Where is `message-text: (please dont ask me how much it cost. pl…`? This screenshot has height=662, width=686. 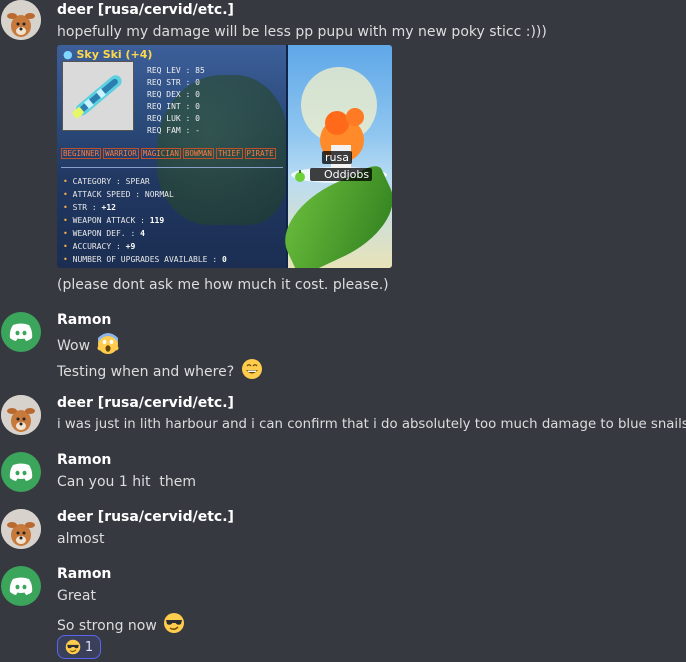 message-text: (please dont ask me how much it cost. pl… is located at coordinates (223, 285).